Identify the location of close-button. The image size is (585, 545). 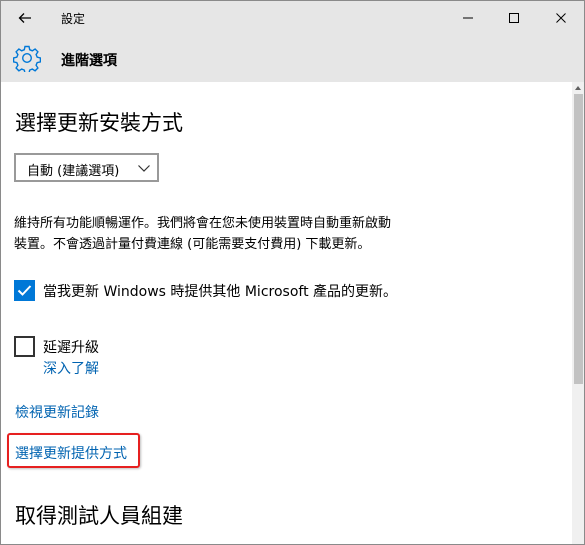
(561, 18).